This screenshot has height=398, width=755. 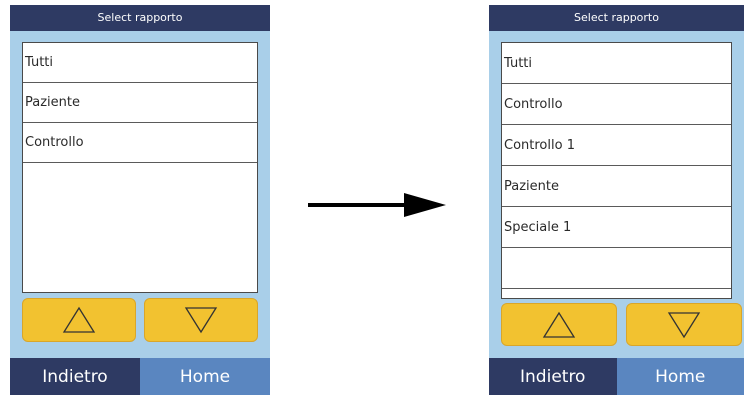 What do you see at coordinates (539, 145) in the screenshot?
I see `list-item-label: Controllo 1` at bounding box center [539, 145].